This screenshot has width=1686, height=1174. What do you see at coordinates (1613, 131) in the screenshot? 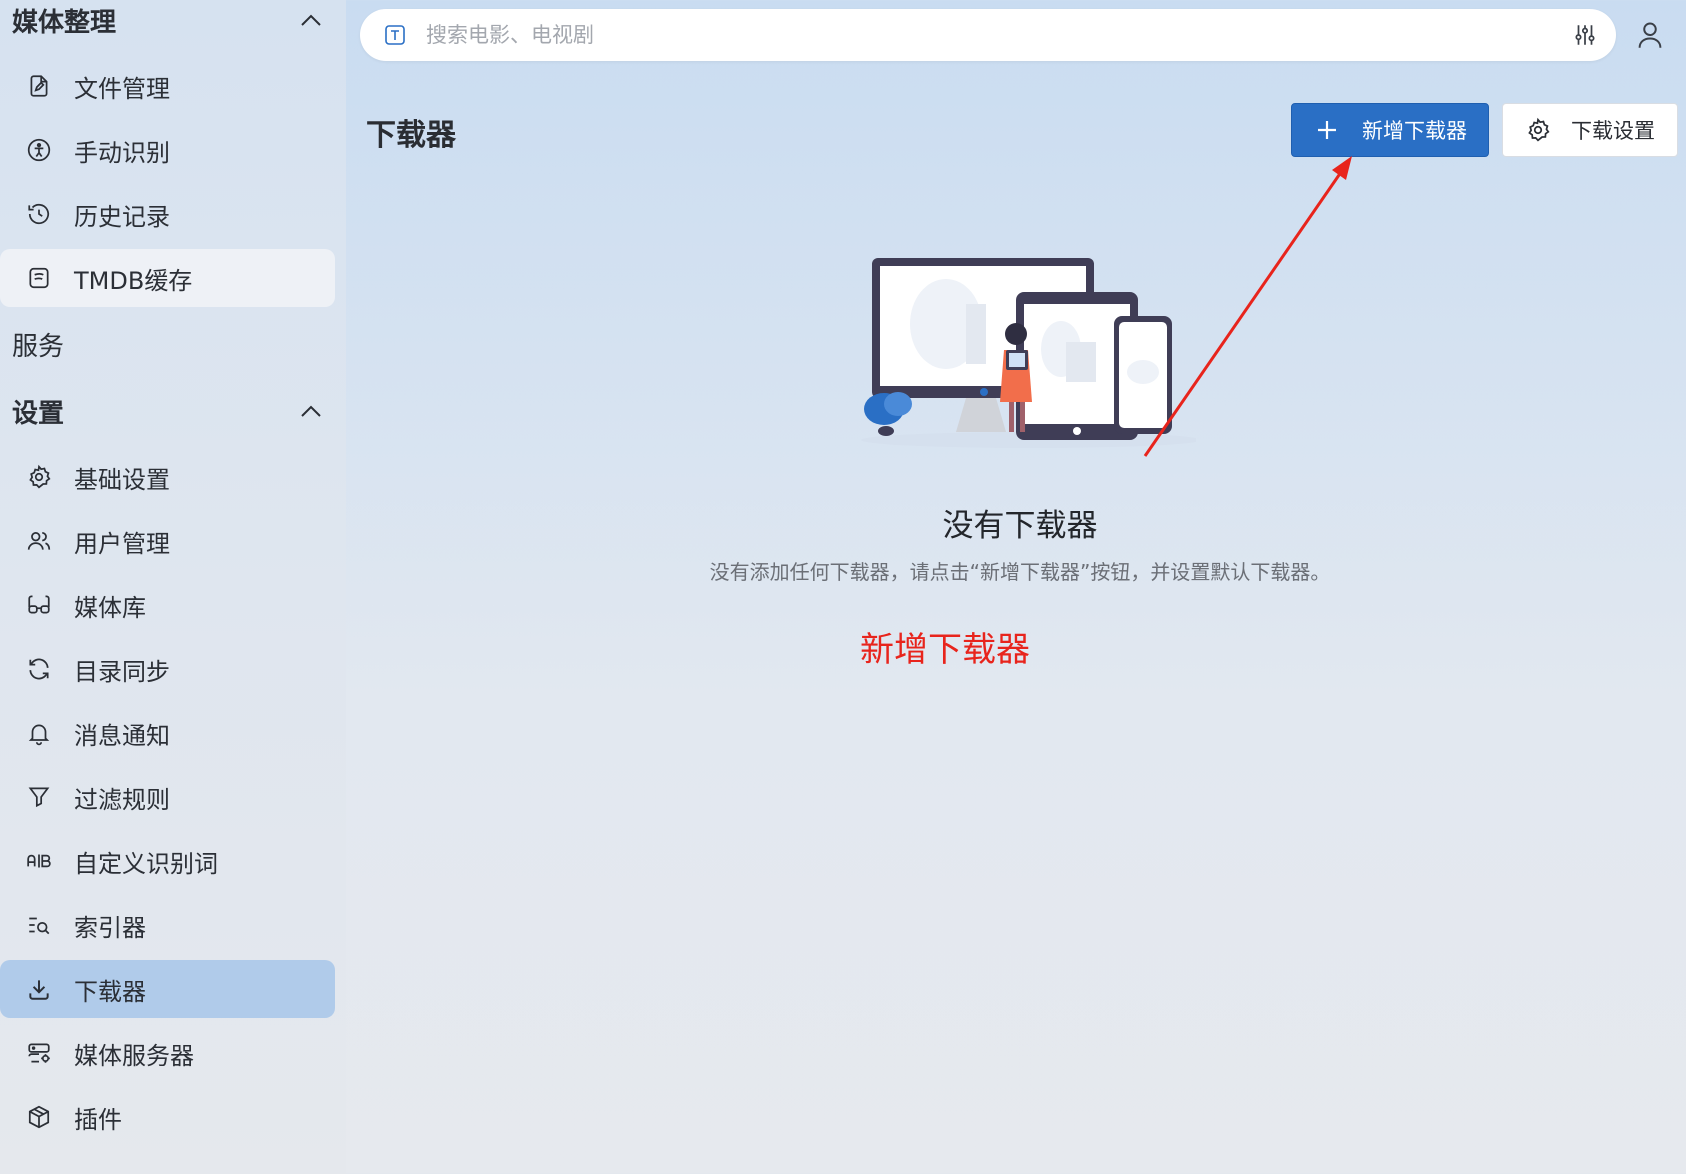
I see `button-label: 下载设置` at bounding box center [1613, 131].